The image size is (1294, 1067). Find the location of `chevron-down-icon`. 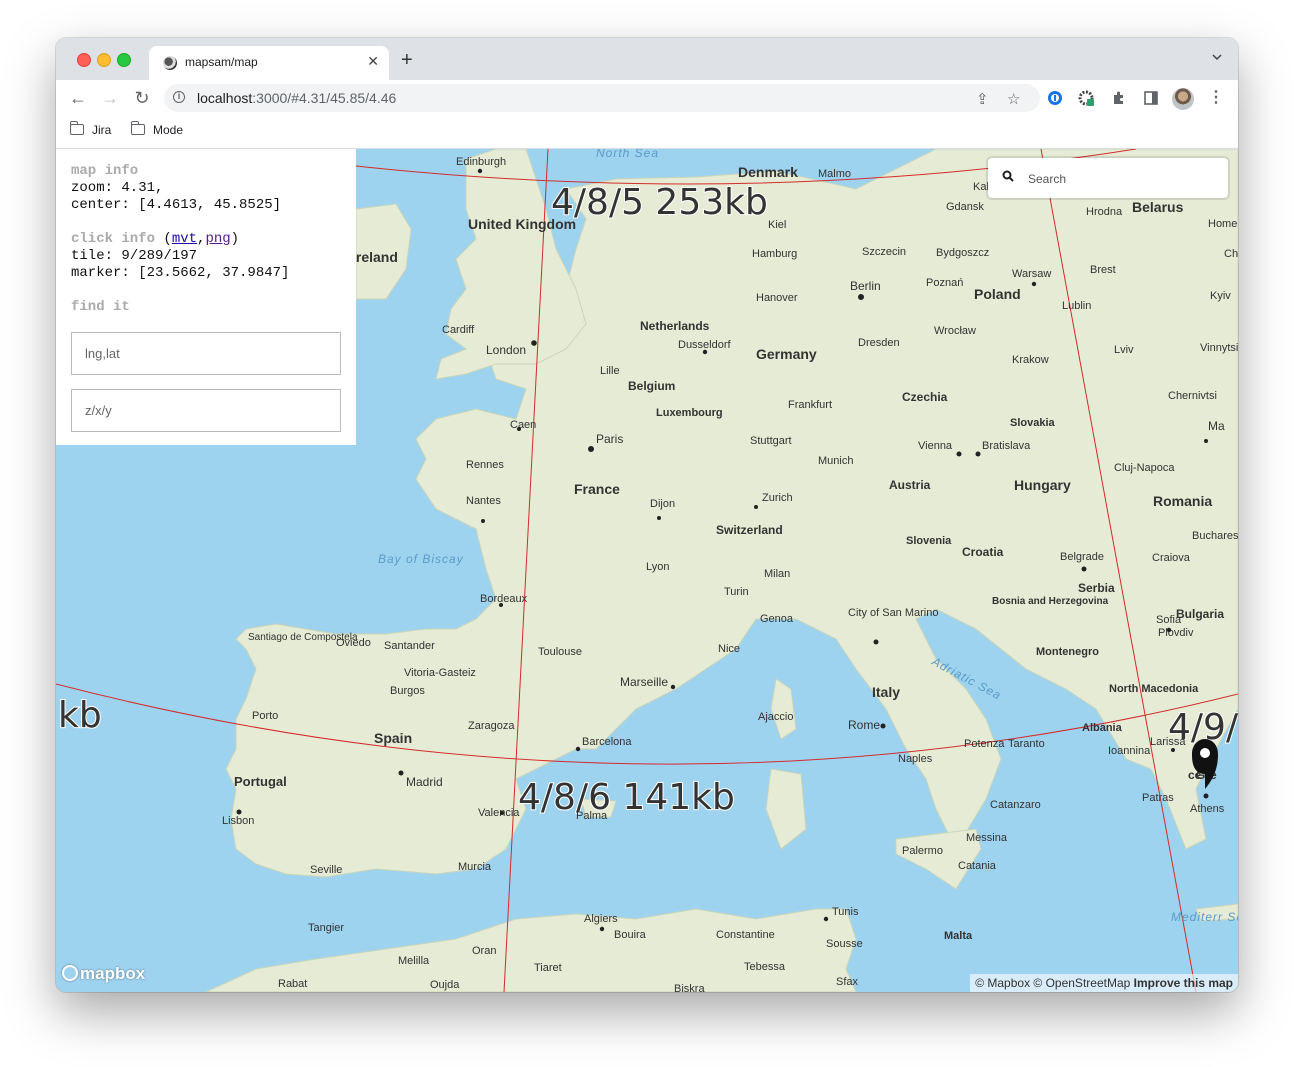

chevron-down-icon is located at coordinates (1217, 57).